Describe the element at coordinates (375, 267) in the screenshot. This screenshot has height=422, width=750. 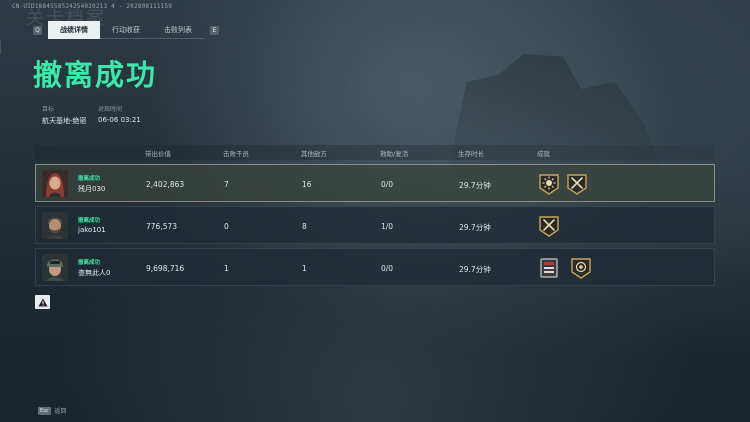
I see `table-row: 撤离成功 查無此人0 9,698,716 1 1 0/0 29.7分钟` at that location.